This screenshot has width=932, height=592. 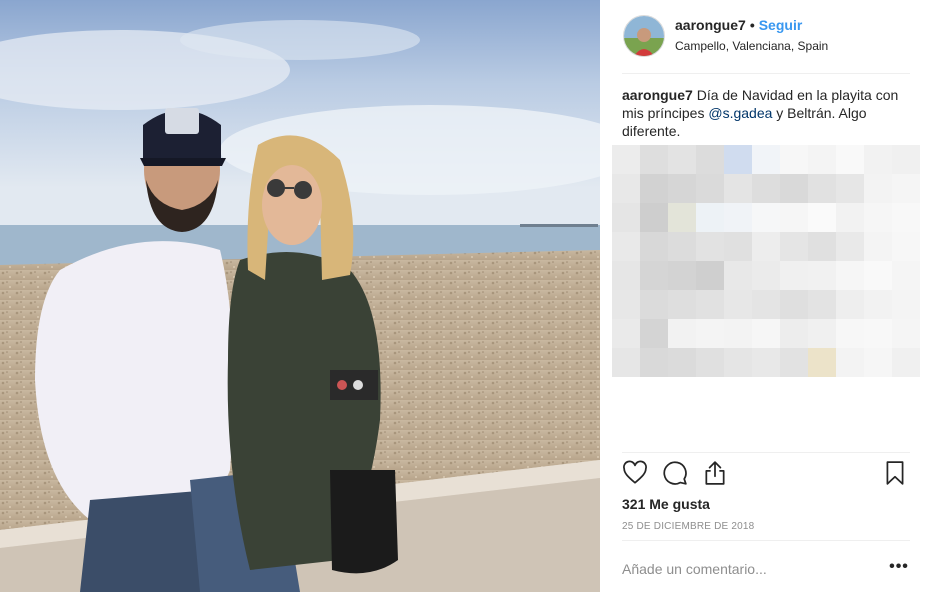 I want to click on more-options-icon: •••, so click(x=899, y=567).